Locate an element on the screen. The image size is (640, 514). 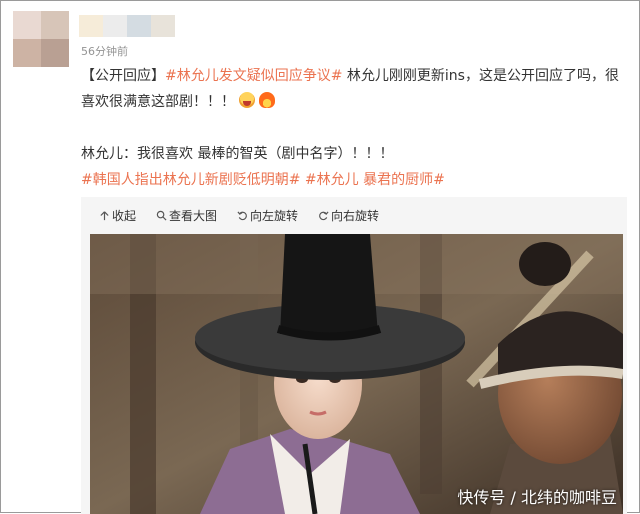
collapse-button: 收起 is located at coordinates (117, 215).